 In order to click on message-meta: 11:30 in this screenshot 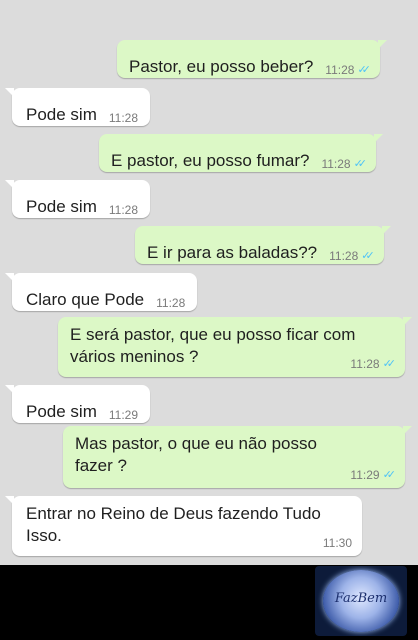, I will do `click(337, 543)`.